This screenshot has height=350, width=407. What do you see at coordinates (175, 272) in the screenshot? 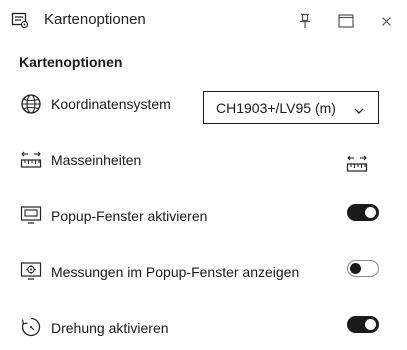
I see `measurements-popup-label: Messungen im Popup-Fenster anzeigen` at bounding box center [175, 272].